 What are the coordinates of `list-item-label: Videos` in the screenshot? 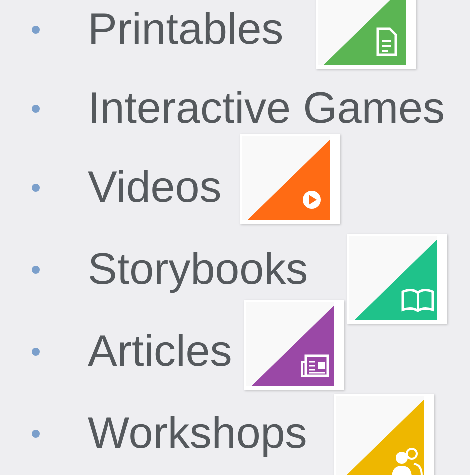 It's located at (155, 188).